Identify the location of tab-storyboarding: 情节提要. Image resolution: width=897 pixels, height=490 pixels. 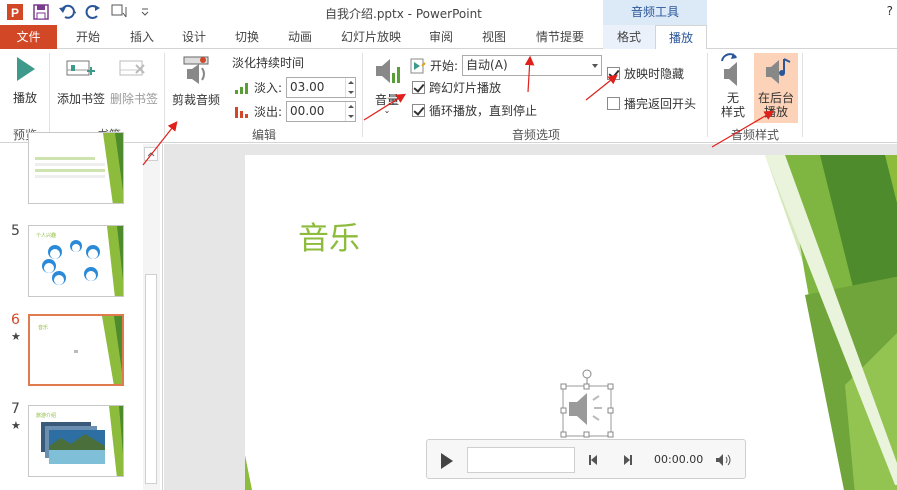
(560, 37).